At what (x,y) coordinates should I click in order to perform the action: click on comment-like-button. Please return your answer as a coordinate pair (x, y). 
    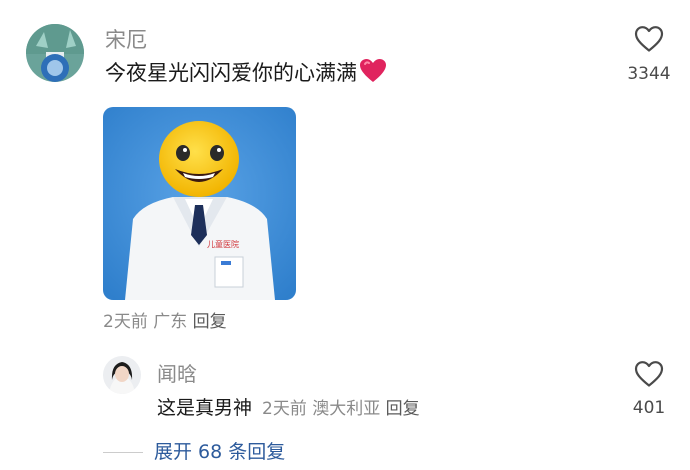
    Looking at the image, I should click on (649, 41).